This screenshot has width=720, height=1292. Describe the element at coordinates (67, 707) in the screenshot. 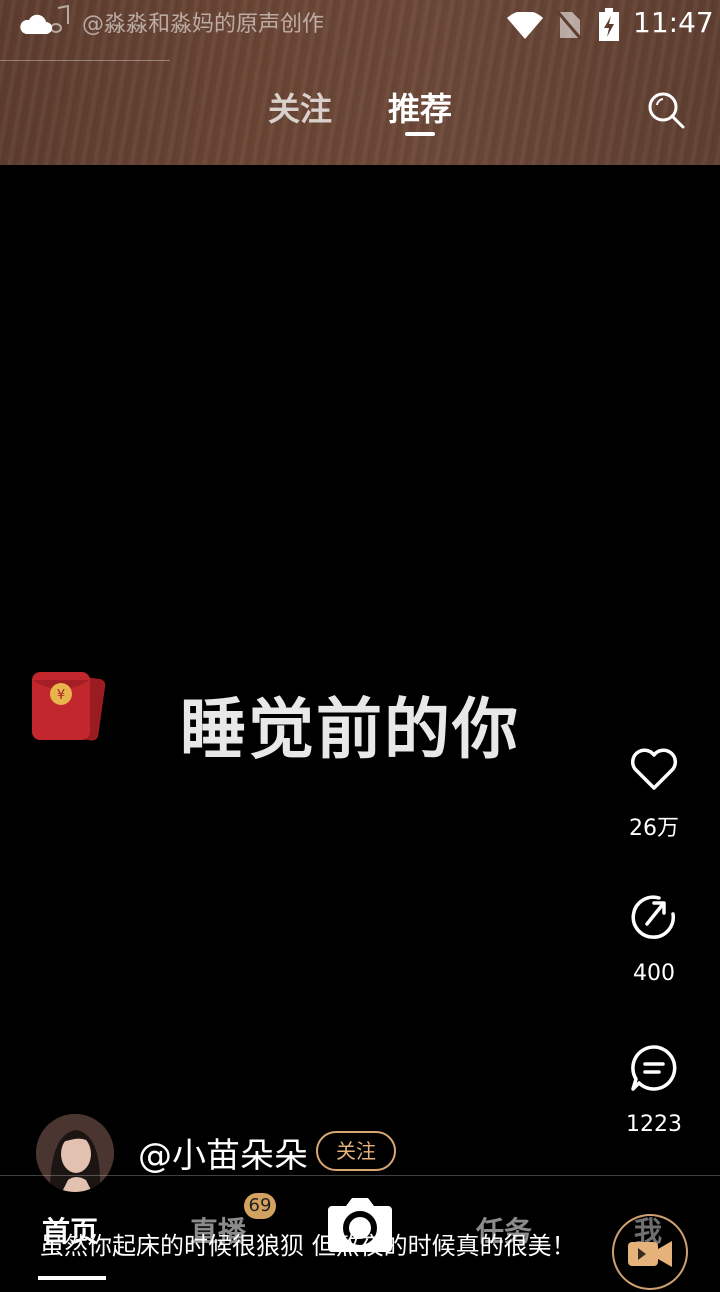

I see `red-envelope-icon: ¥` at that location.